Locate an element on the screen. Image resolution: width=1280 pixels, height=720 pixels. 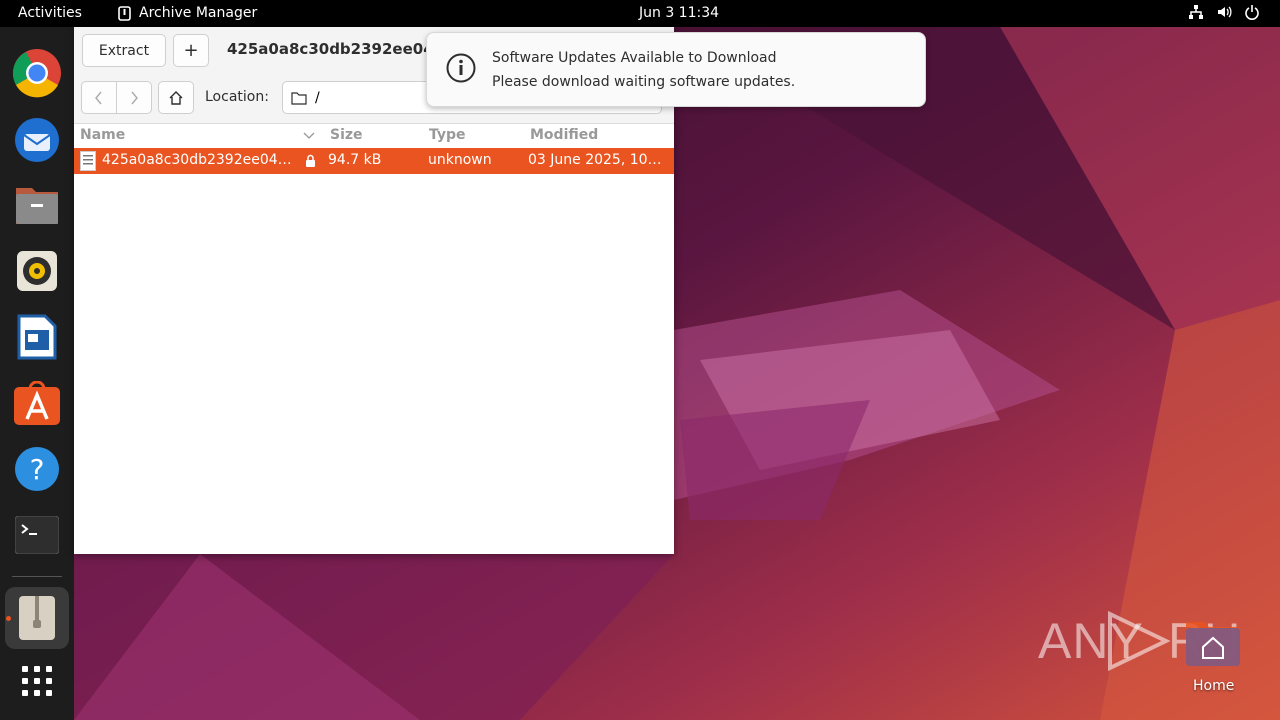
app-center-icon is located at coordinates (37, 403).